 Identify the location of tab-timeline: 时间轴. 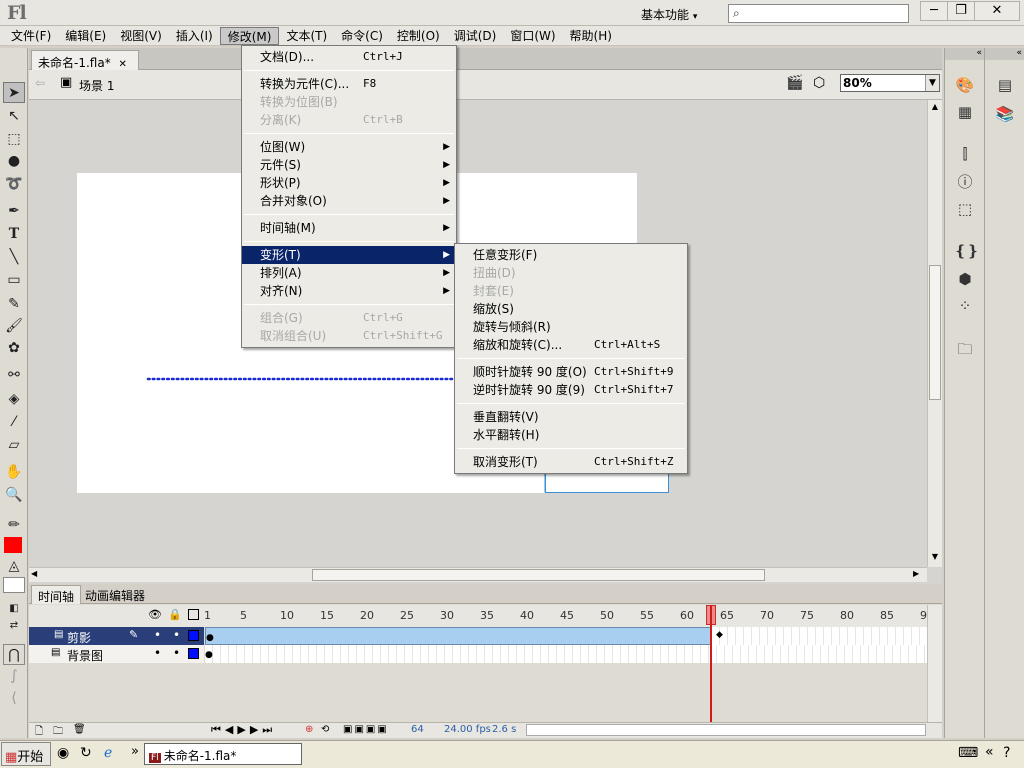
(56, 594).